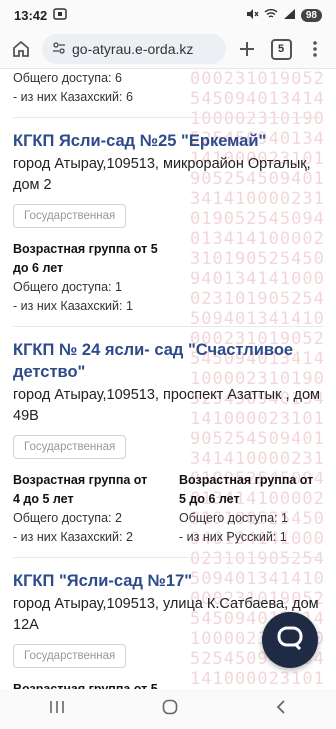  Describe the element at coordinates (21, 49) in the screenshot. I see `home-icon` at that location.